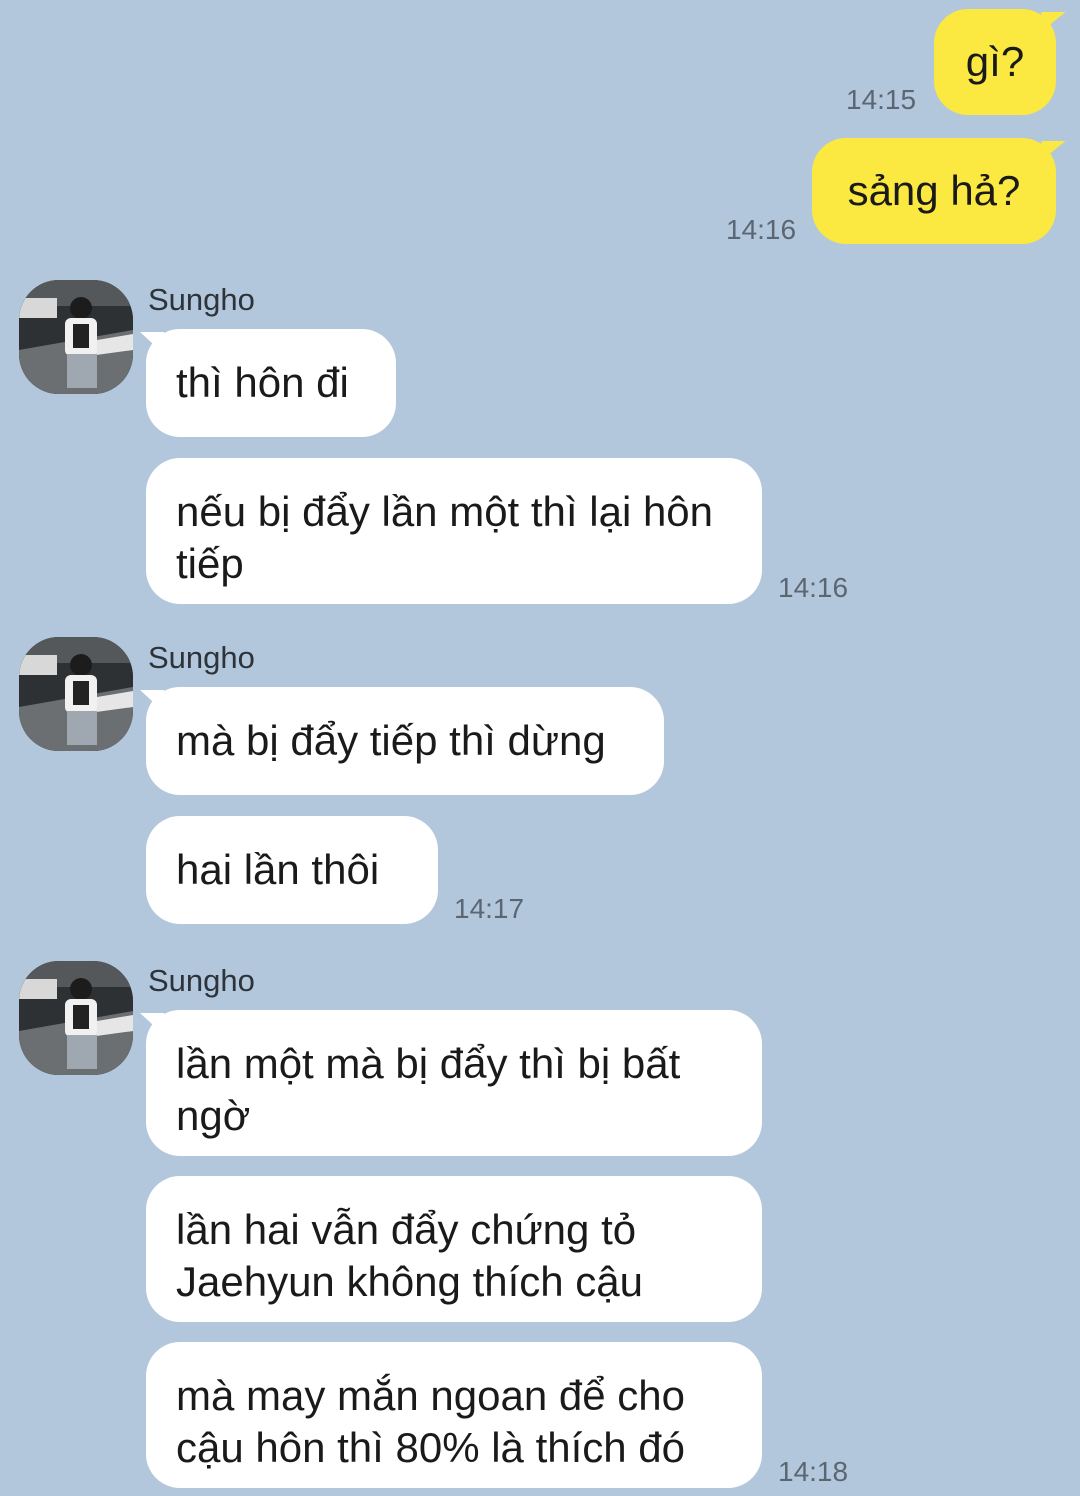 Image resolution: width=1080 pixels, height=1496 pixels. I want to click on timestamp: 14:17, so click(489, 908).